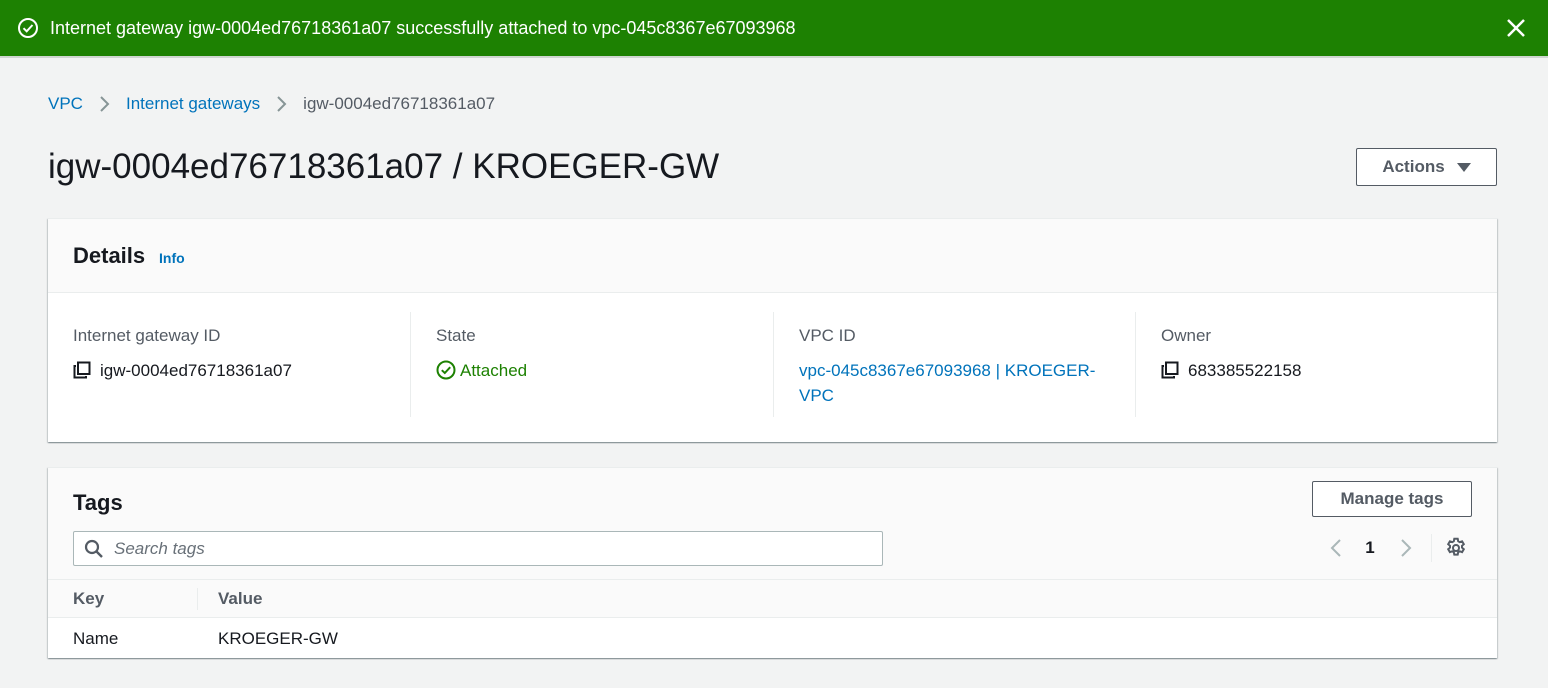 This screenshot has height=688, width=1548. I want to click on success-check-icon, so click(28, 28).